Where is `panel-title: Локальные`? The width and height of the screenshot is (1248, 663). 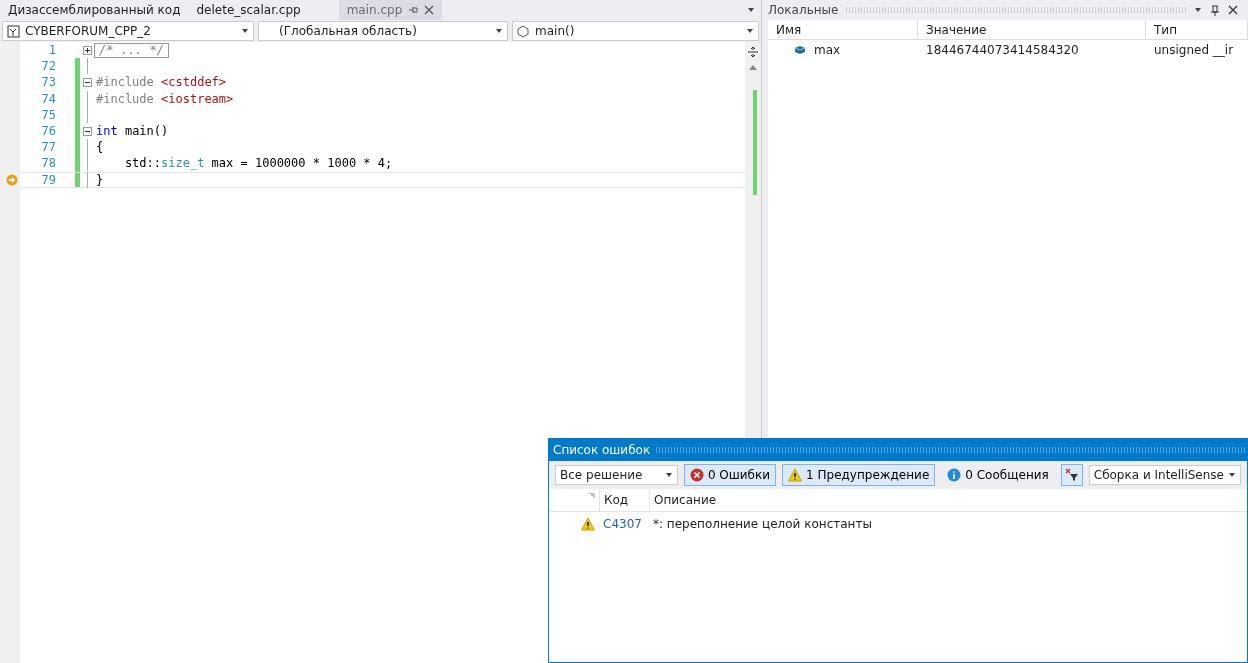
panel-title: Локальные is located at coordinates (803, 10).